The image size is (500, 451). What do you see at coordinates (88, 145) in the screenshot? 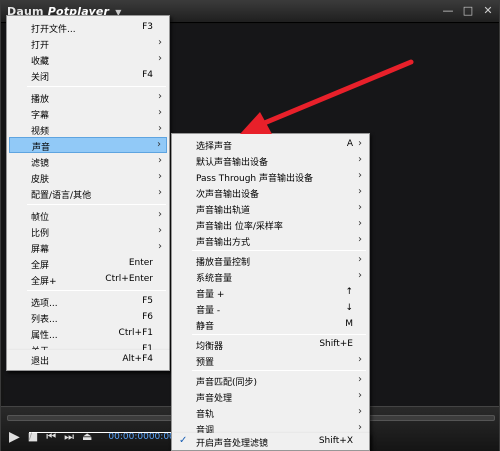
I see `menu-item-sound: 声音 ›` at bounding box center [88, 145].